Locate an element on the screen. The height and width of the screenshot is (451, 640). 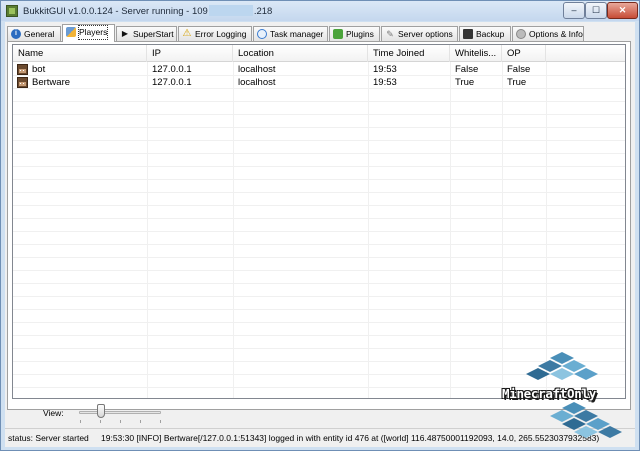
tab-general: i General is located at coordinates (34, 33).